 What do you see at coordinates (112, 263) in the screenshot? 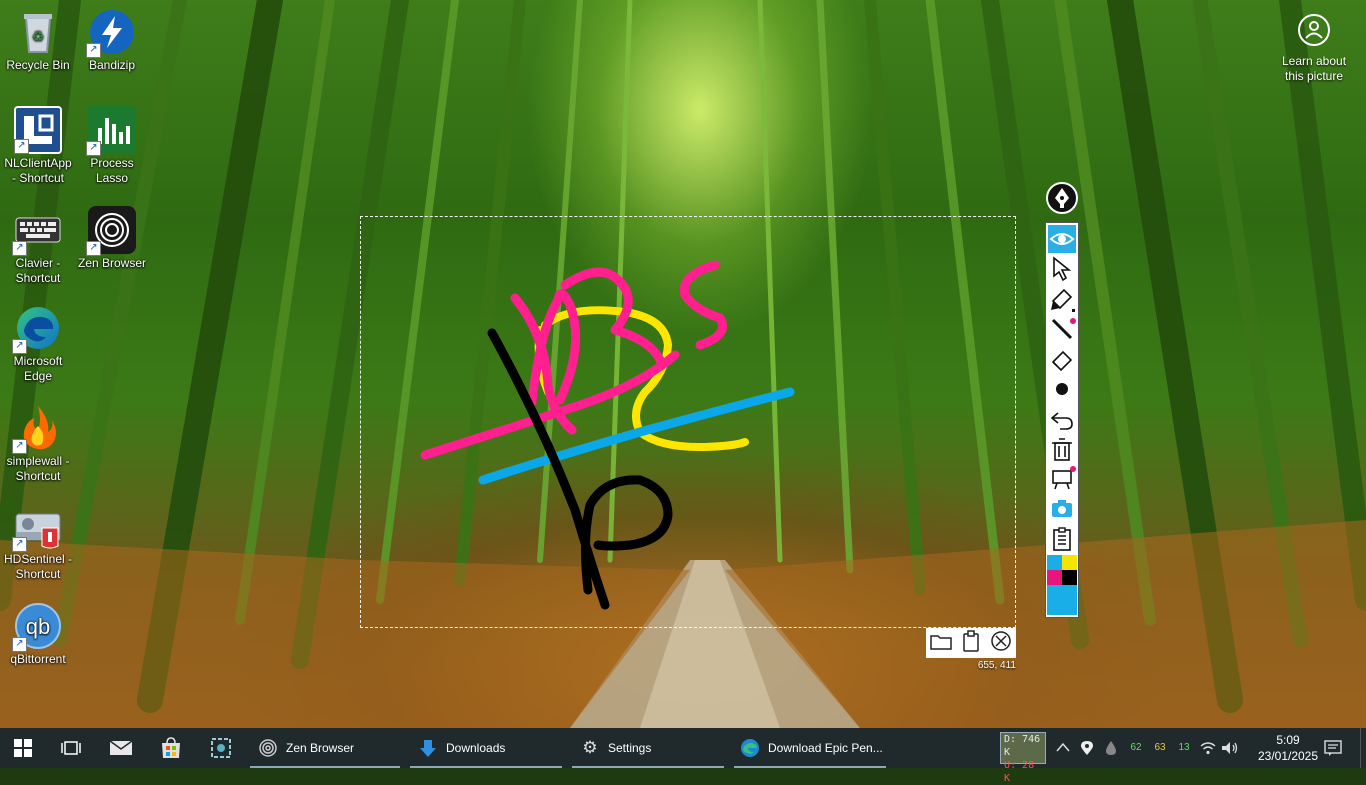
I see `desktop-icon-label: Zen Browser` at bounding box center [112, 263].